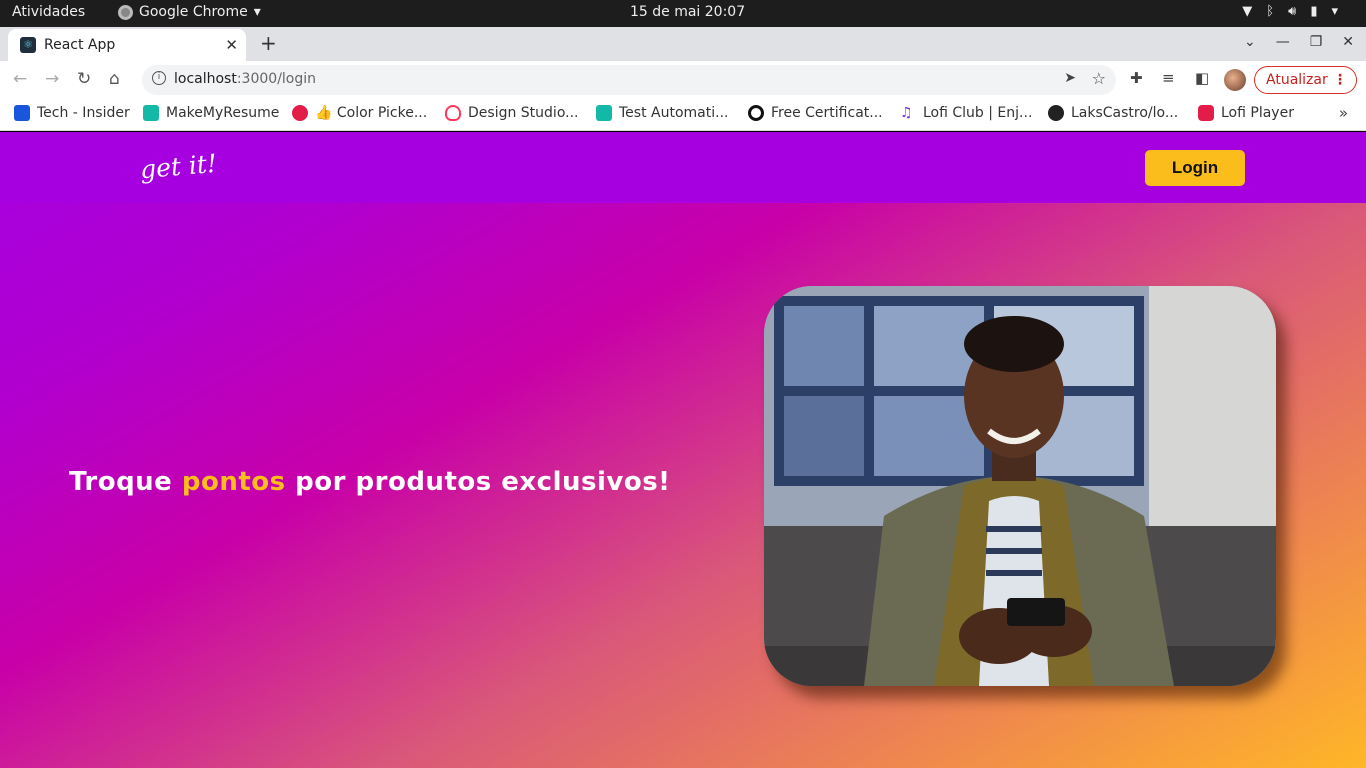 The height and width of the screenshot is (768, 1366). Describe the element at coordinates (1343, 113) in the screenshot. I see `more-bookmarks-icon: »` at that location.